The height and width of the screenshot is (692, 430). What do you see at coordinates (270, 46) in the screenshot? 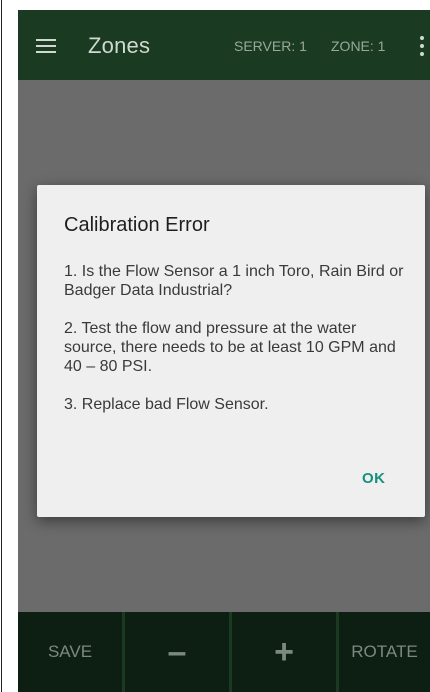
I see `server-status: SERVER: 1` at bounding box center [270, 46].